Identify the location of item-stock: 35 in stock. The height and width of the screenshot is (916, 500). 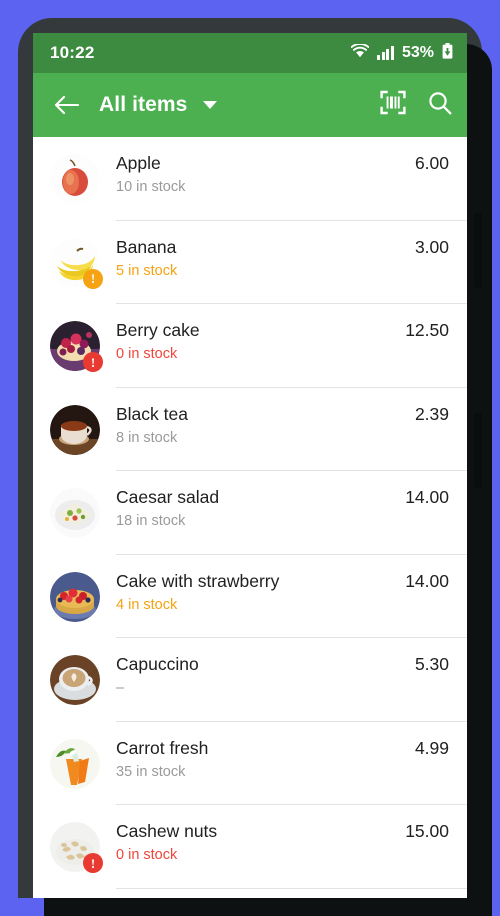
(151, 771).